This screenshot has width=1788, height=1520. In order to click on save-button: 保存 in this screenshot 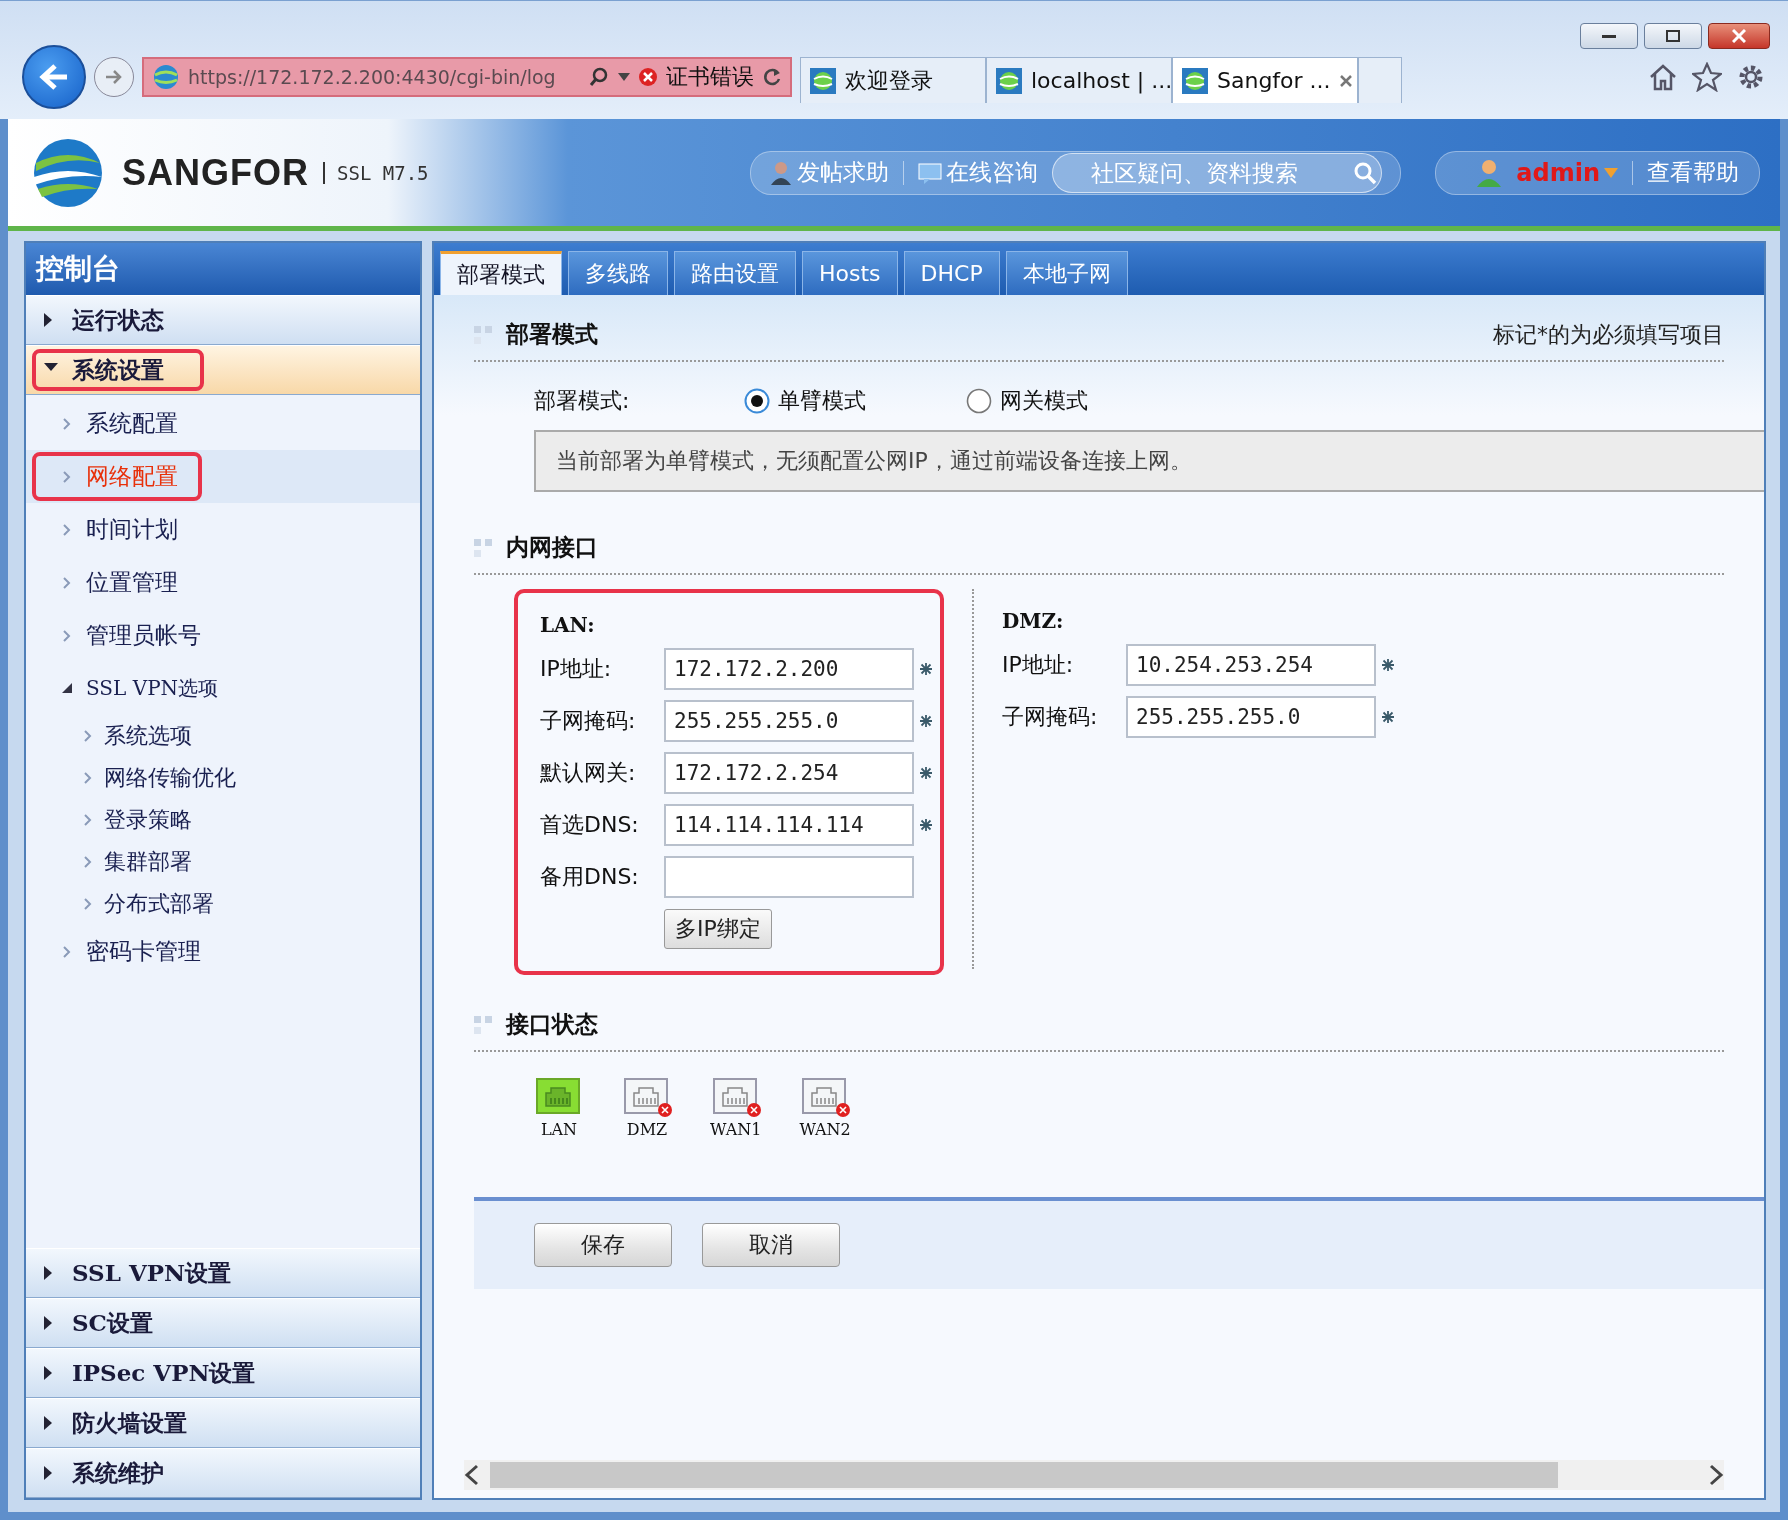, I will do `click(603, 1245)`.